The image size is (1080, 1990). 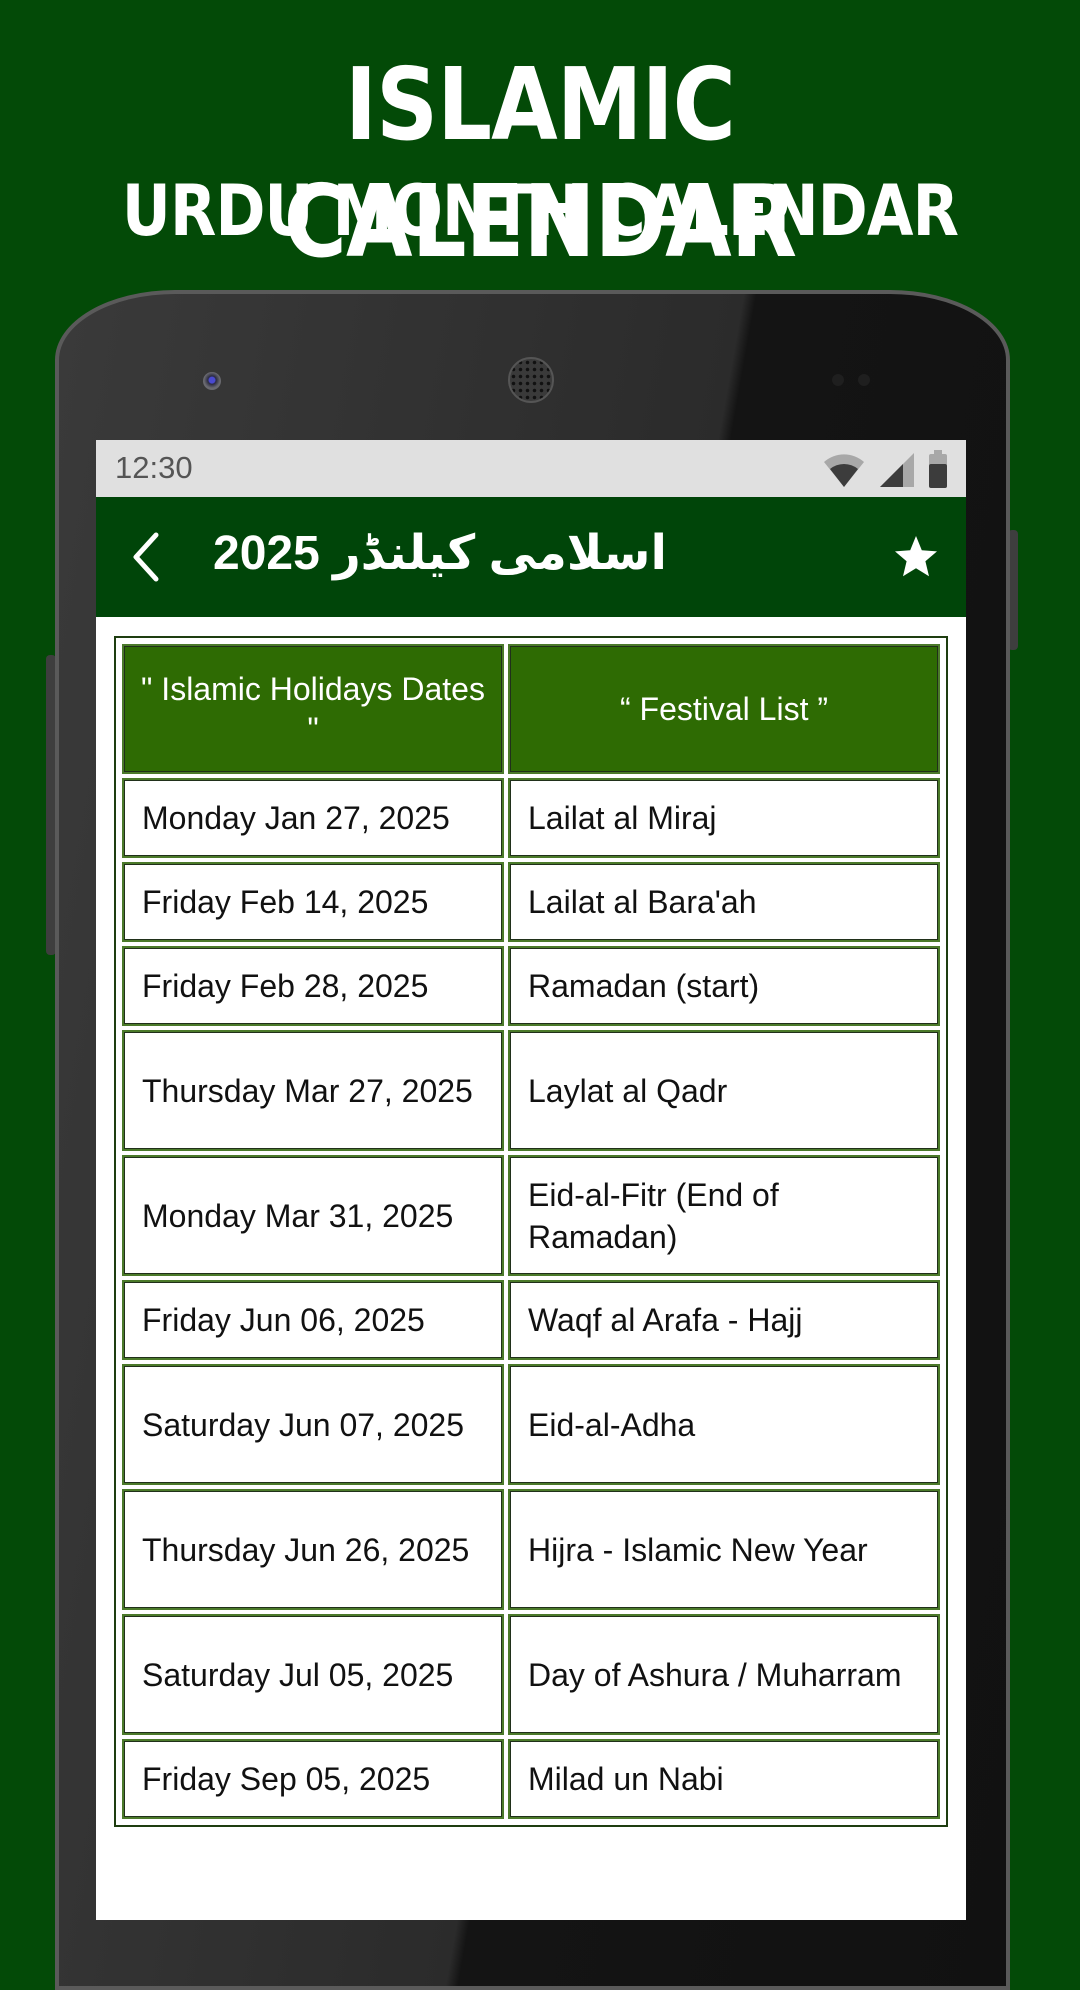 What do you see at coordinates (313, 1320) in the screenshot?
I see `date-cell: Friday Jun 06, 2025` at bounding box center [313, 1320].